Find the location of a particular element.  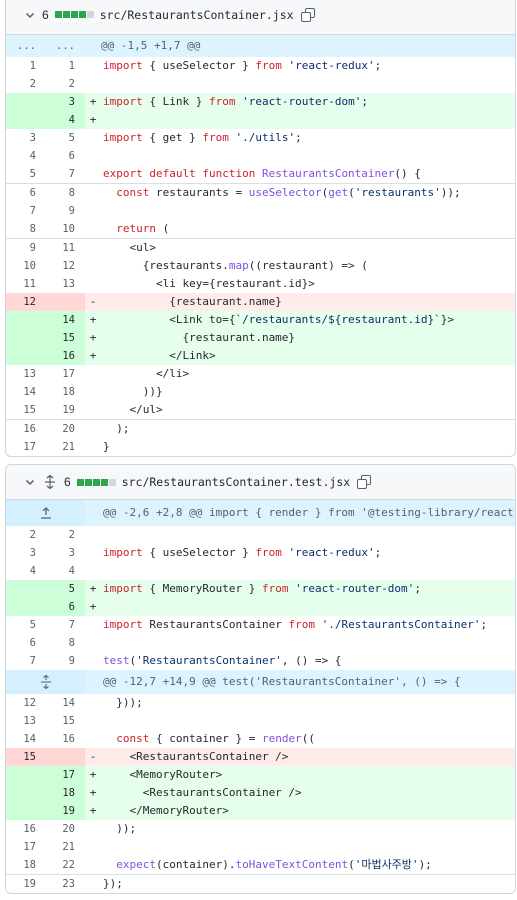

diff-line: 17 + <MemoryRouter> is located at coordinates (260, 775).